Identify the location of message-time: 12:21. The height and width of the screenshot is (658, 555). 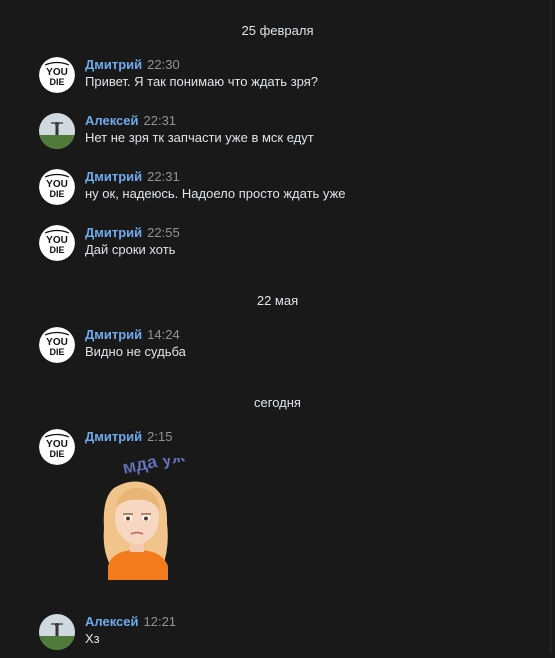
(160, 621).